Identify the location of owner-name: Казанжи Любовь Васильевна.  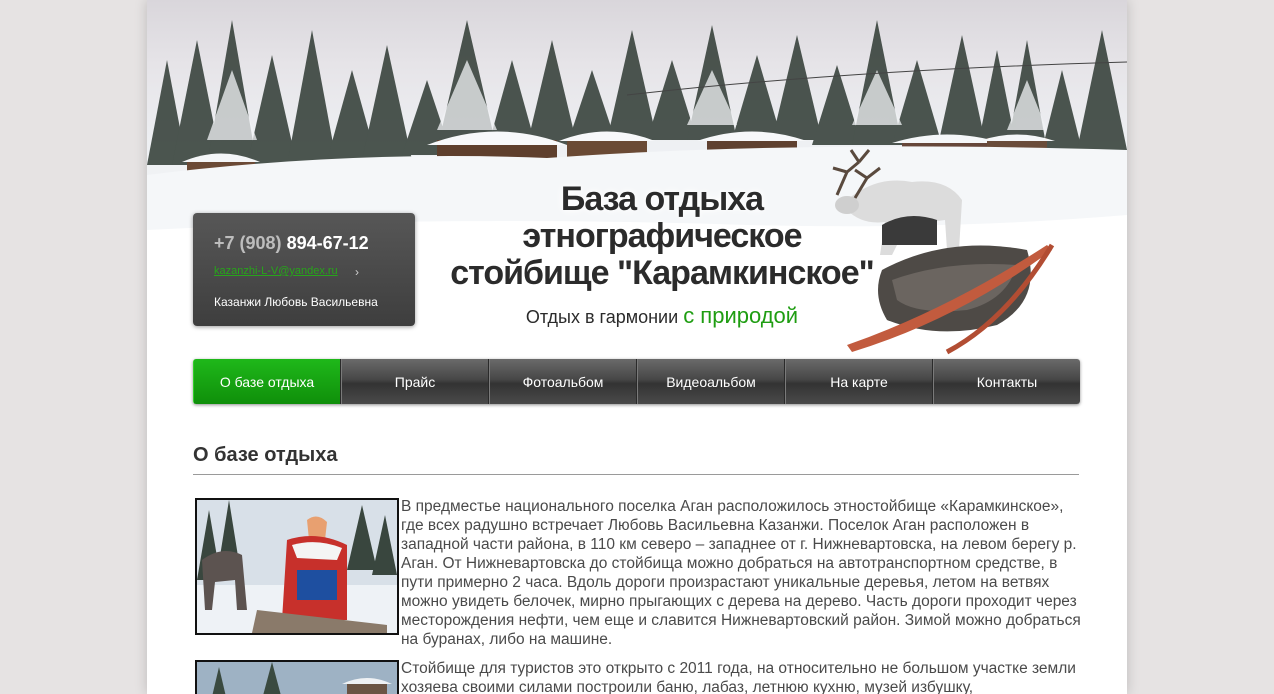
(296, 302).